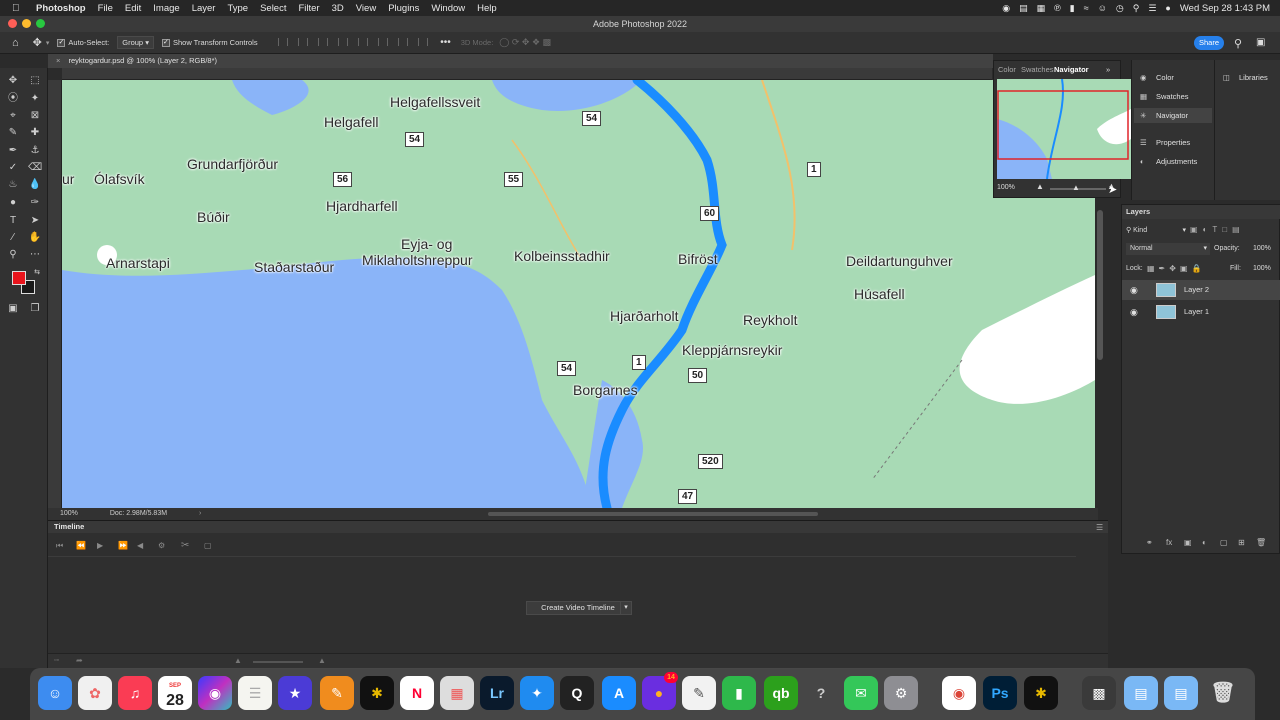 Image resolution: width=1280 pixels, height=720 pixels. Describe the element at coordinates (1134, 290) in the screenshot. I see `visibility-eye-icon: ◉` at that location.